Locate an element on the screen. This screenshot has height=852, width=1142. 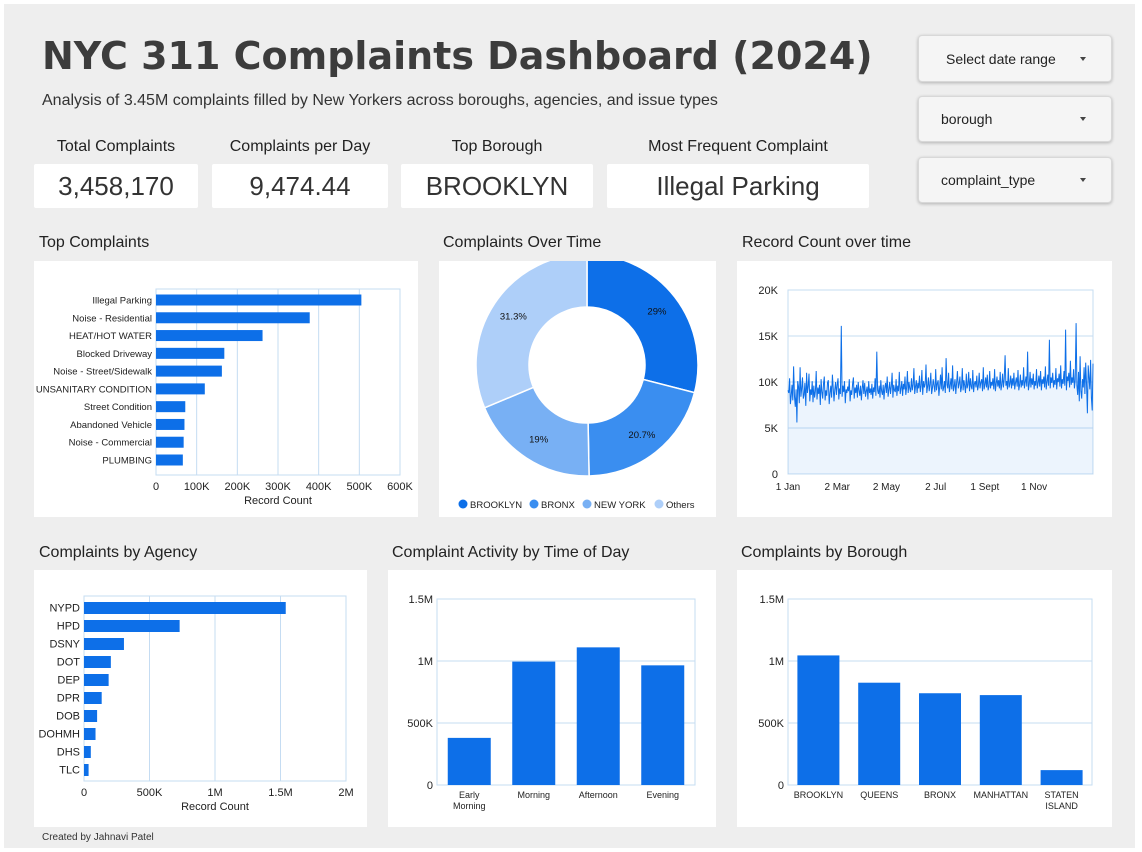
category-label: DOB is located at coordinates (68, 717).